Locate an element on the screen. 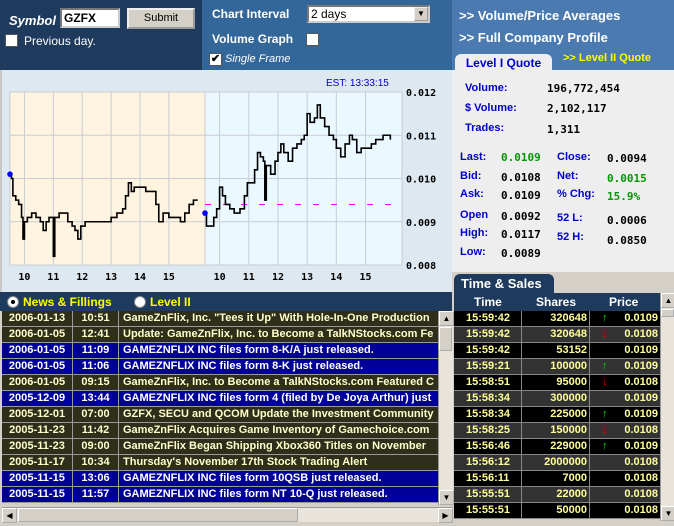 This screenshot has height=526, width=674. high52-value: 0.0850 is located at coordinates (627, 240).